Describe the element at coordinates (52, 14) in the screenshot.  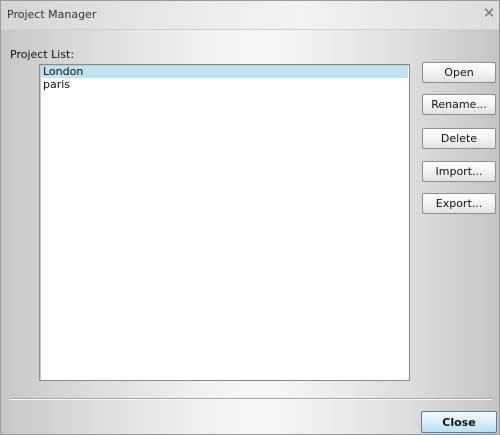
I see `window-title: Project Manager` at that location.